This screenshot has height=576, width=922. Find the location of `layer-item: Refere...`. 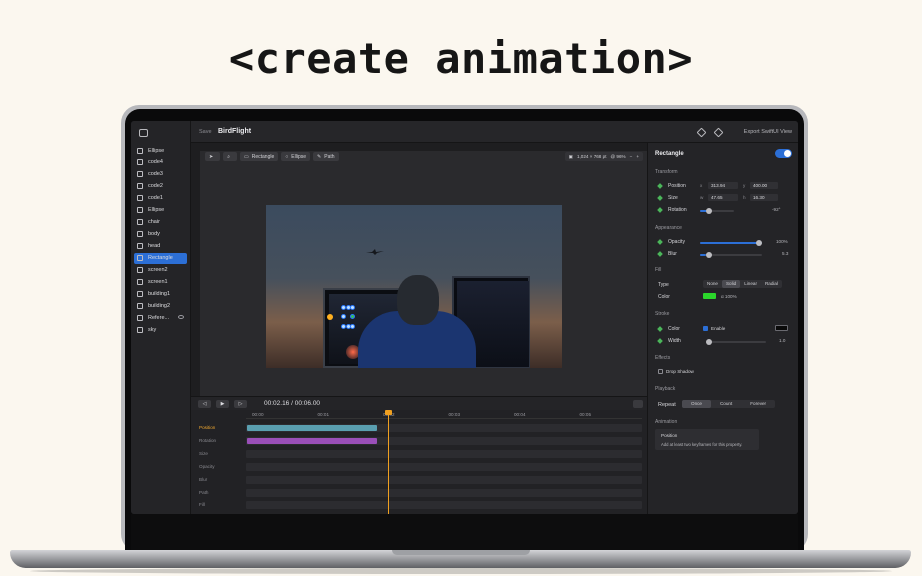

layer-item: Refere... is located at coordinates (160, 317).